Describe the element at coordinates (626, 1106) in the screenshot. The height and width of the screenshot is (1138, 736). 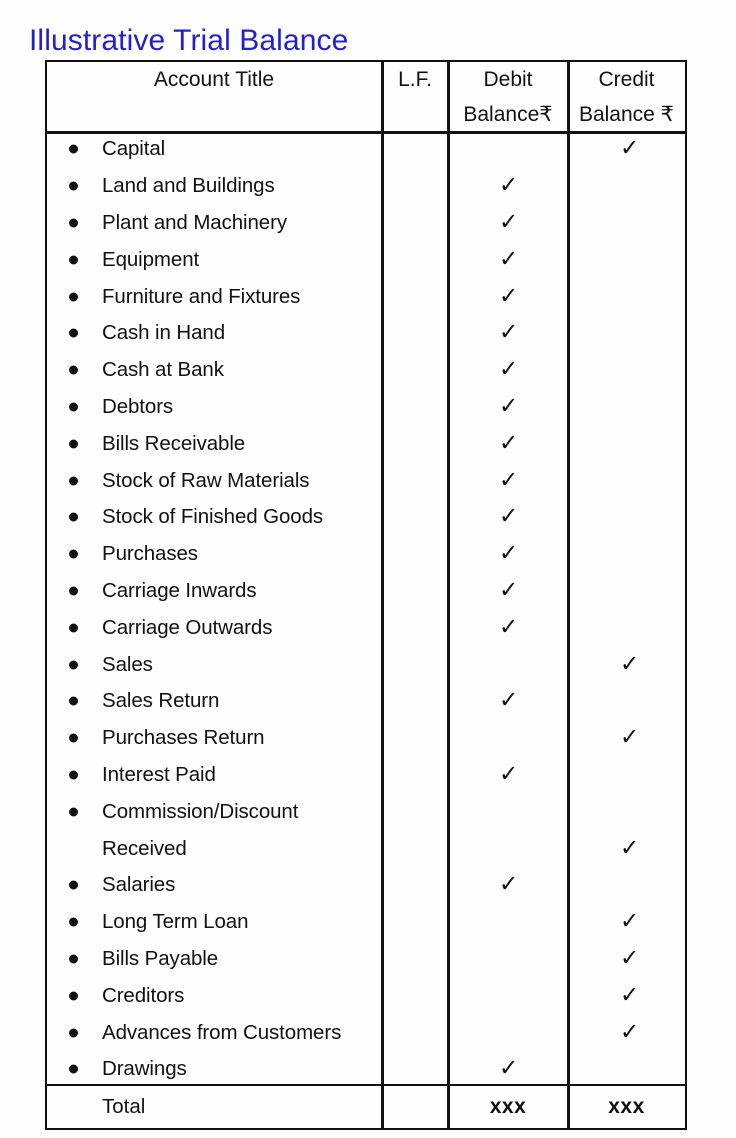
I see `total-credit-value: xxx` at that location.